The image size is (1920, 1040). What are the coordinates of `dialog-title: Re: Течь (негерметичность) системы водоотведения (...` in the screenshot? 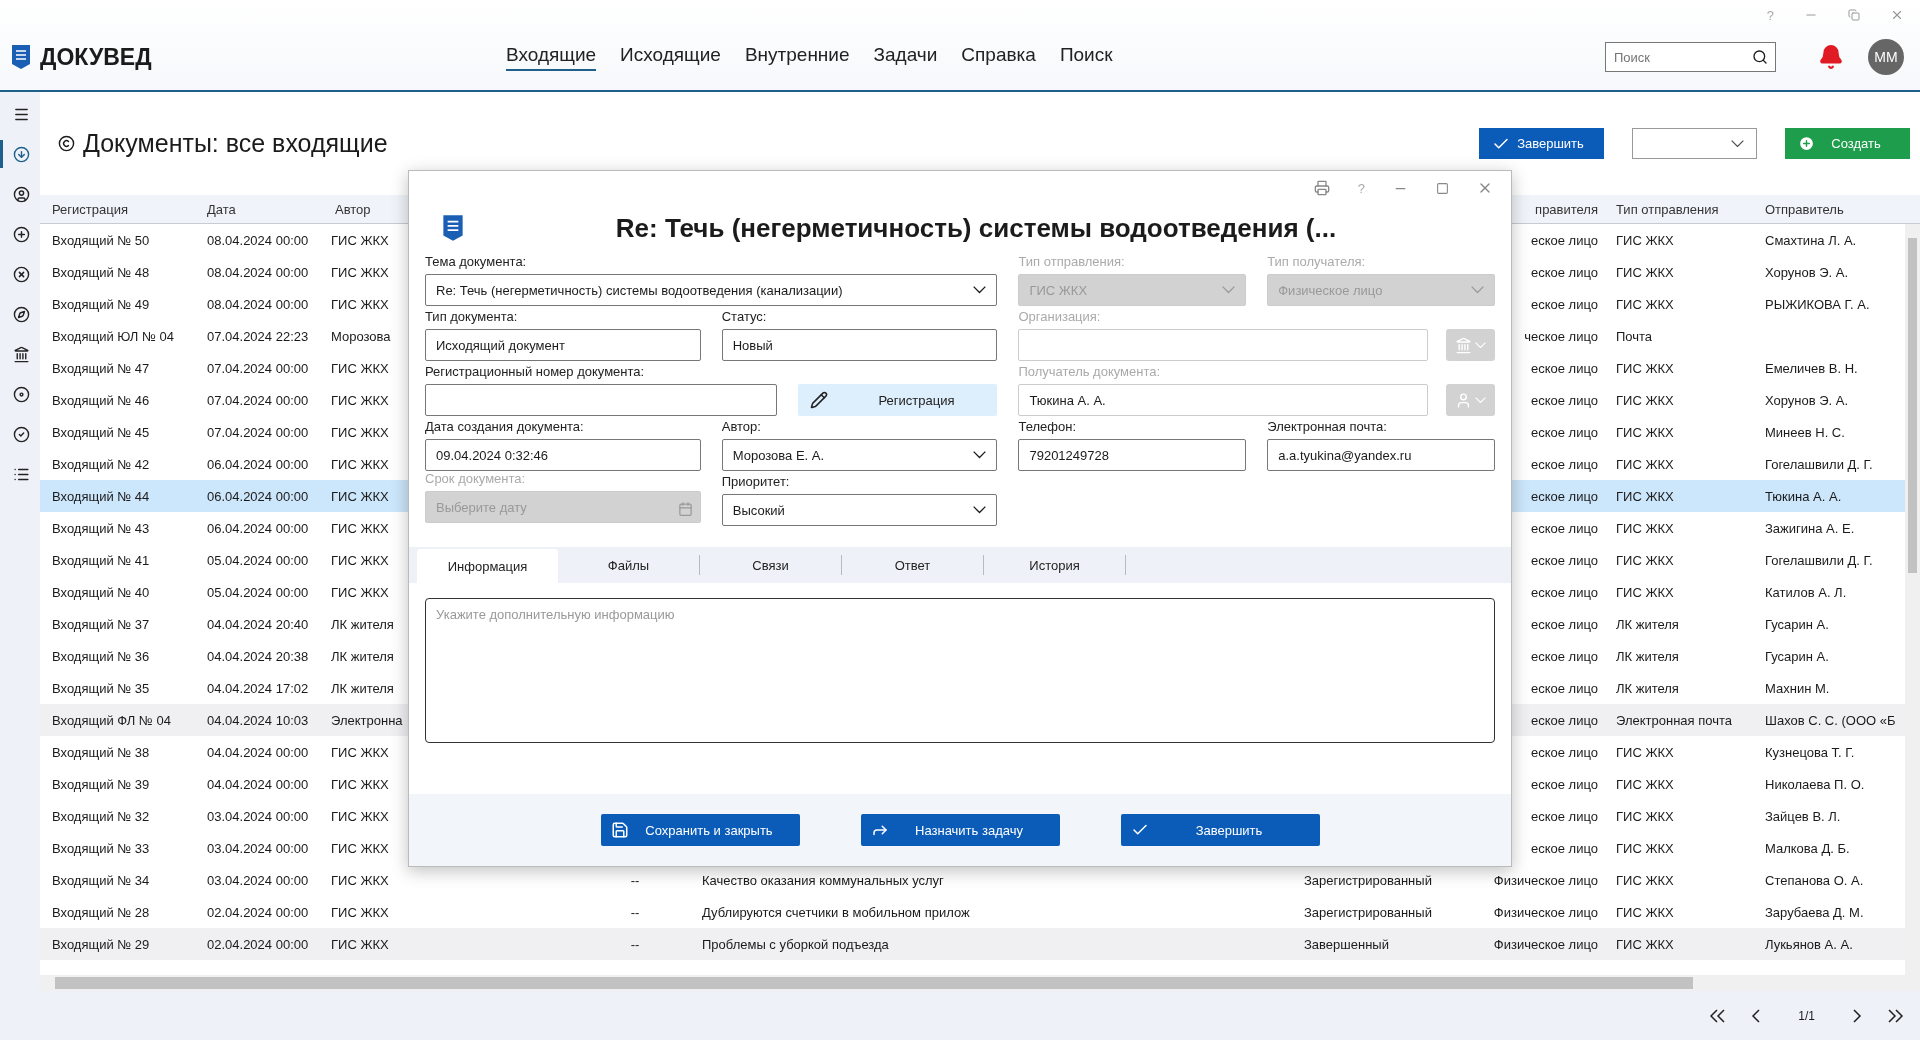 It's located at (976, 228).